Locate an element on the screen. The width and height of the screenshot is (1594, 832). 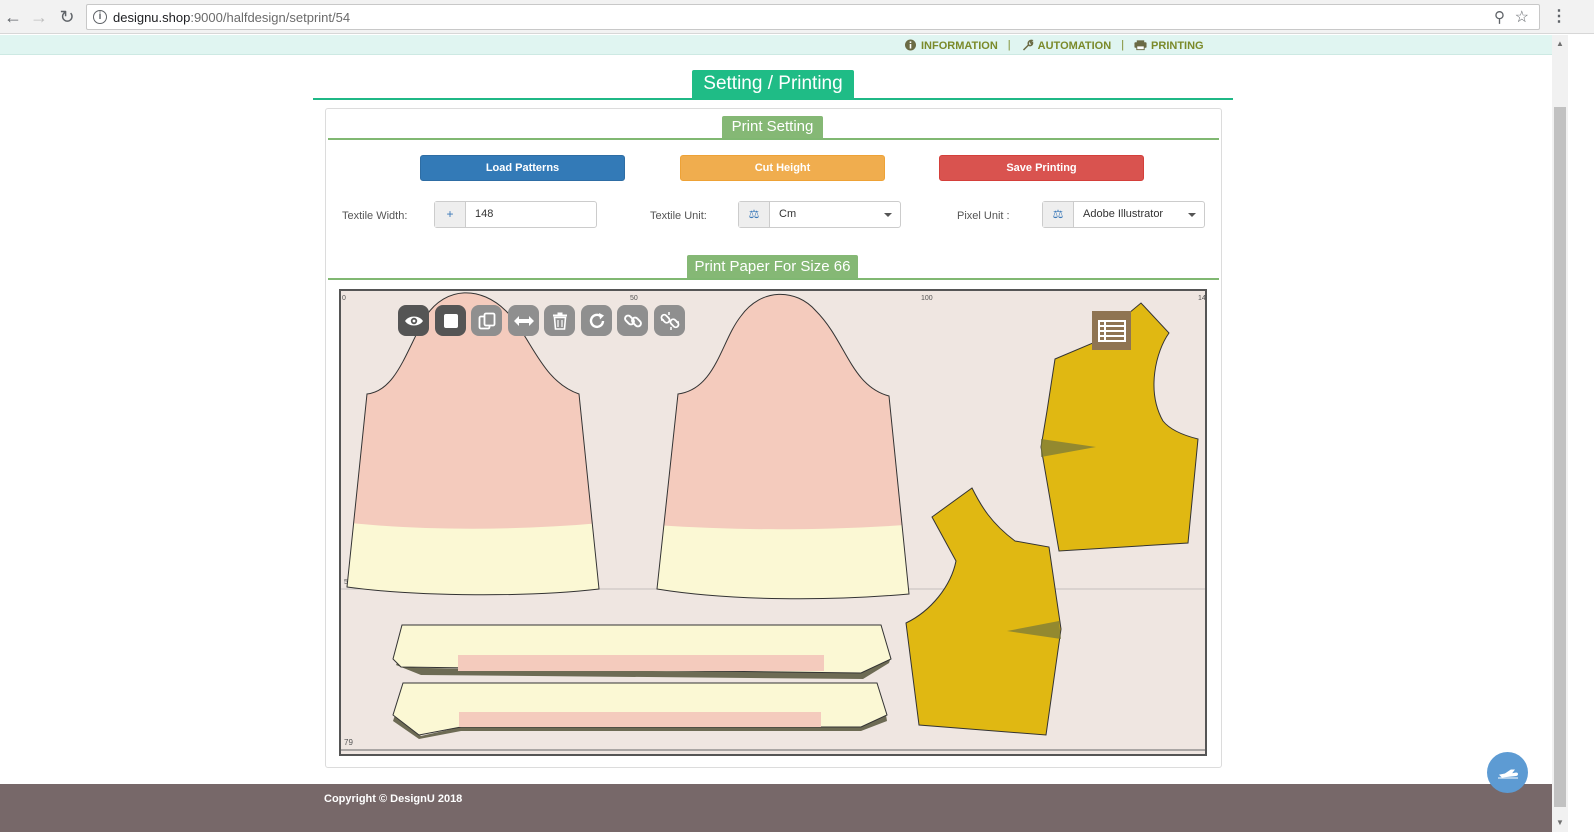
link-icon is located at coordinates (632, 320).